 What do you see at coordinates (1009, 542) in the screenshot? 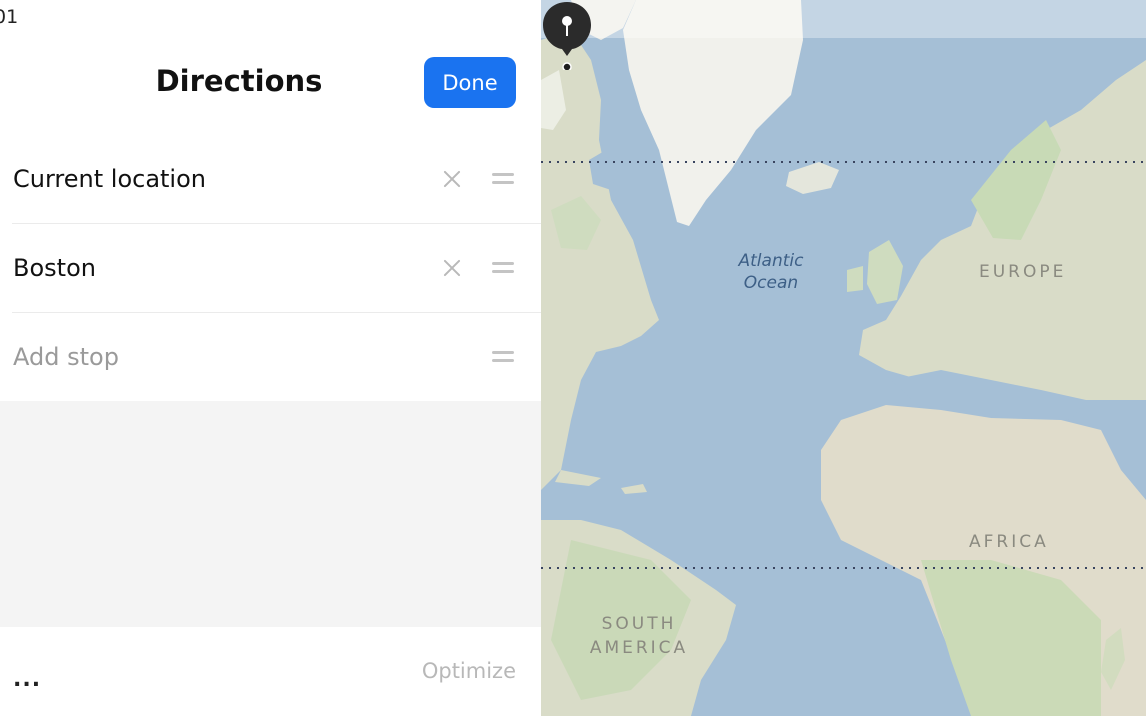
I see `region-label-africa: AFRICA` at bounding box center [1009, 542].